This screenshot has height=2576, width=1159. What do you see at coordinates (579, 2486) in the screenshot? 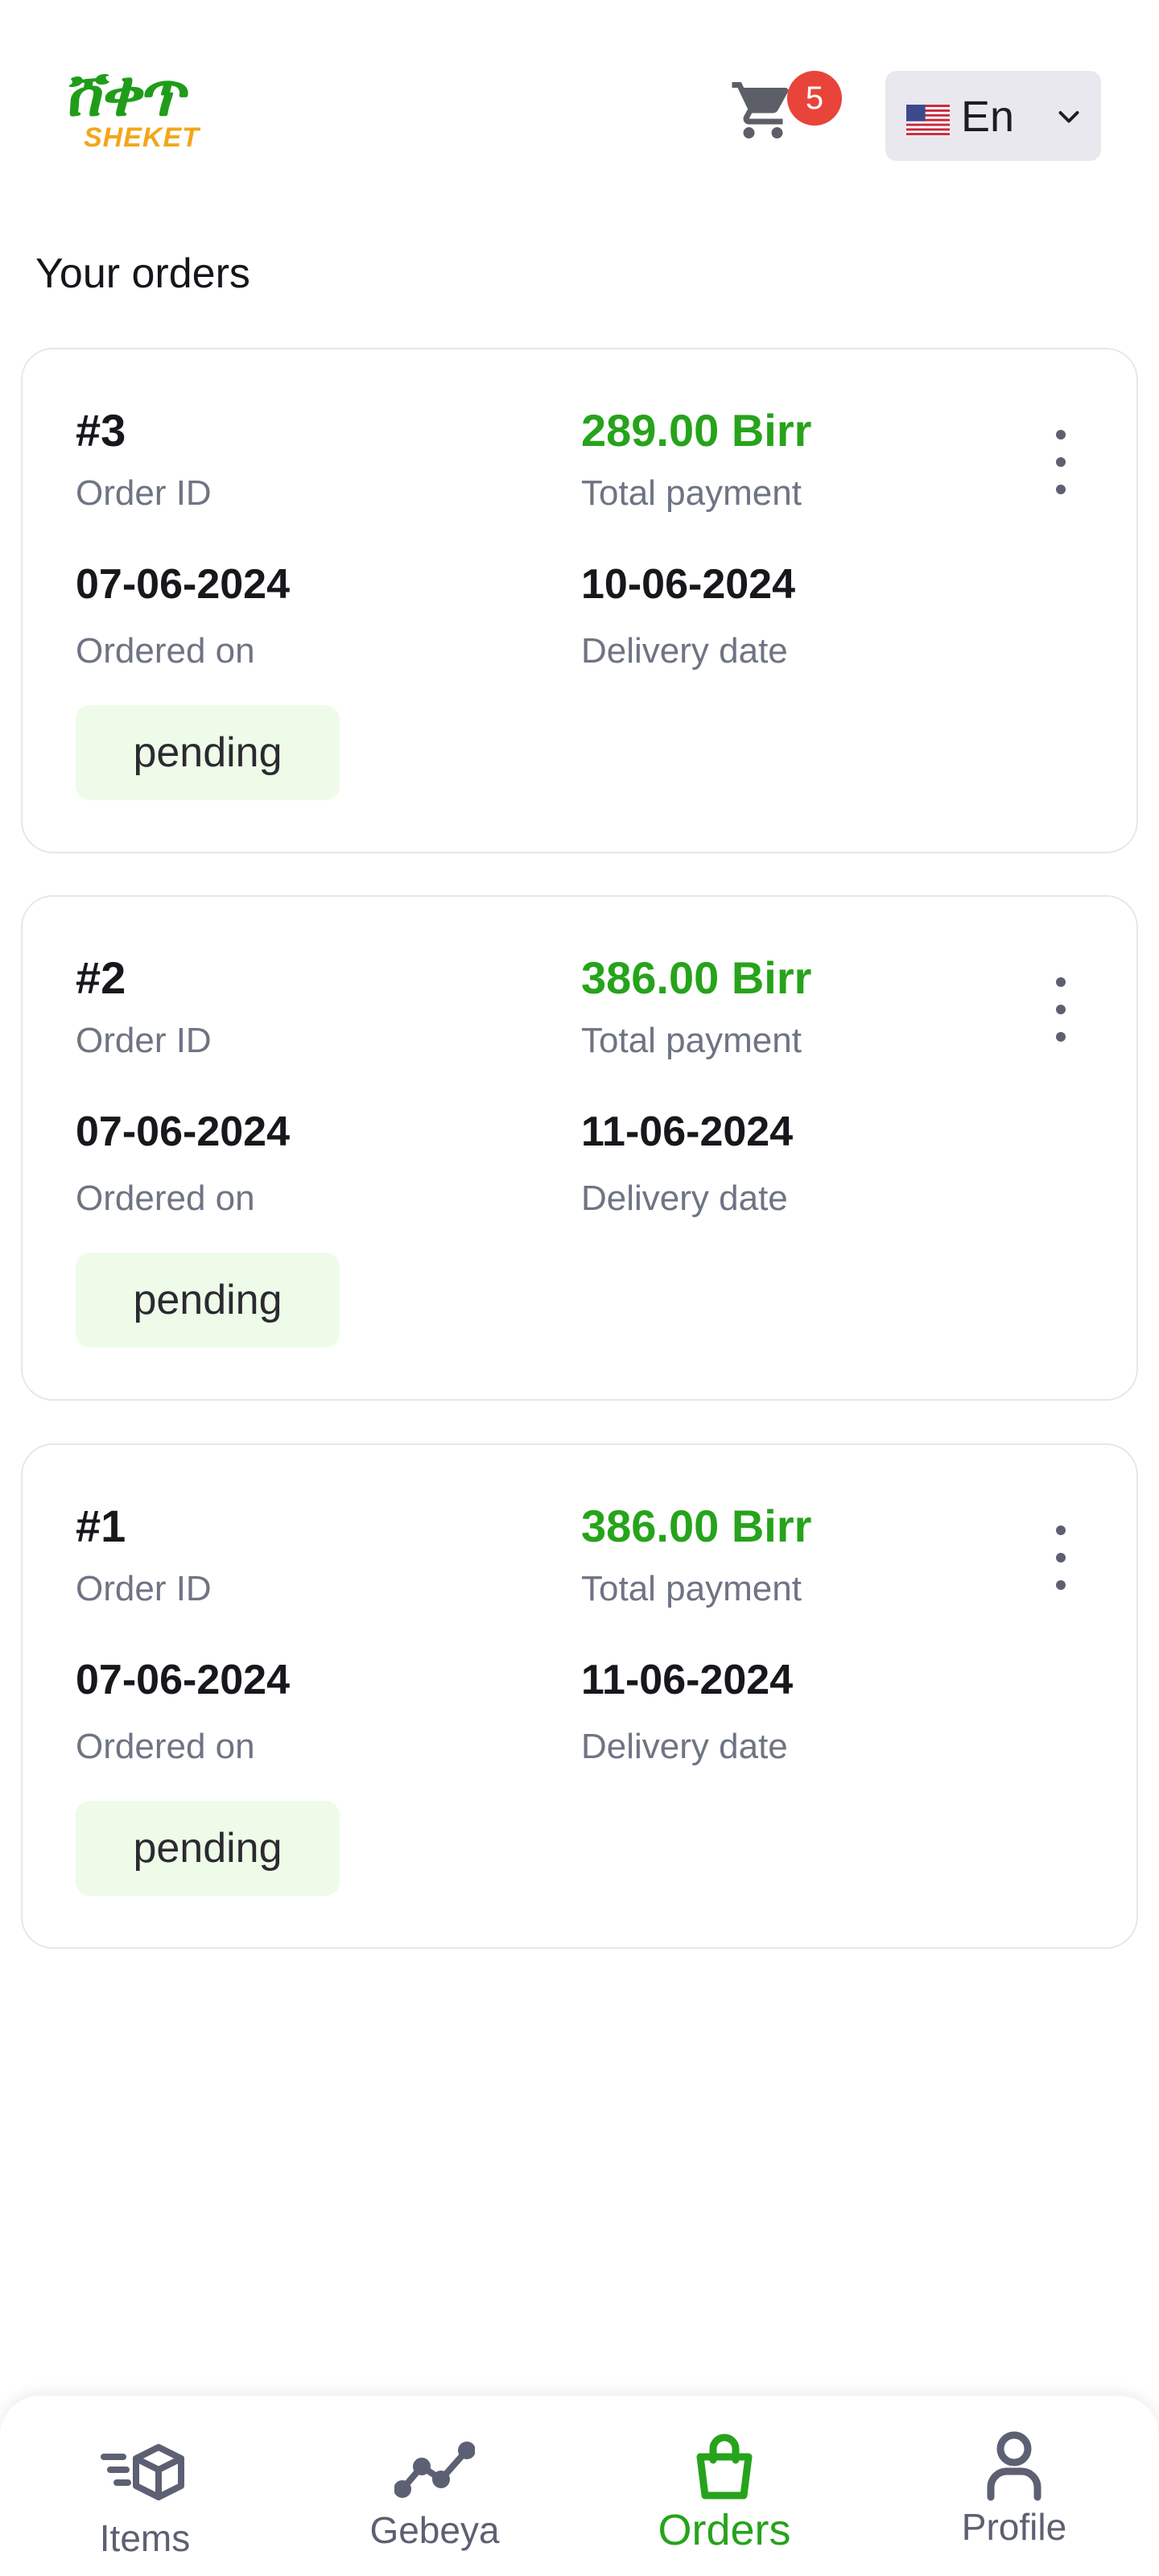
I see `bottom-nav: Items Gebeya Orders Profile` at bounding box center [579, 2486].